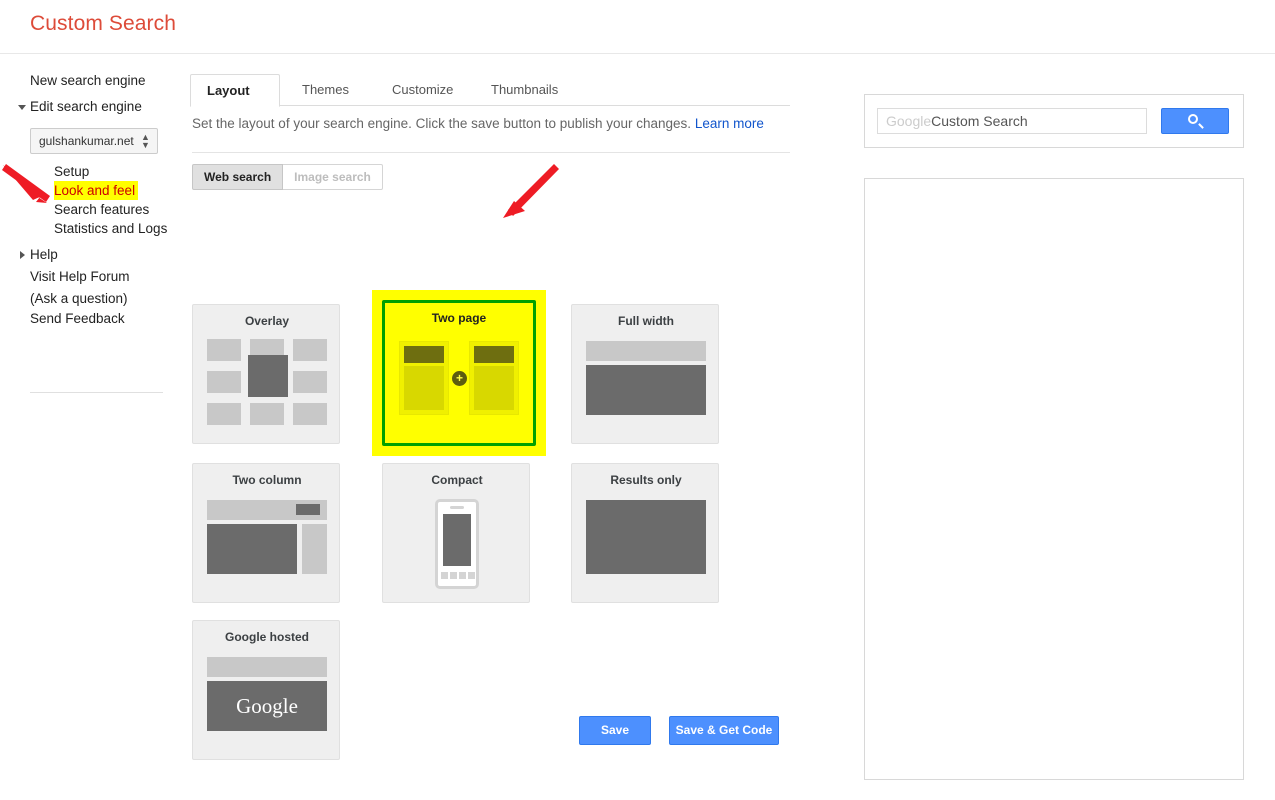 This screenshot has width=1275, height=800. I want to click on layout-card-results-only: Results only, so click(645, 533).